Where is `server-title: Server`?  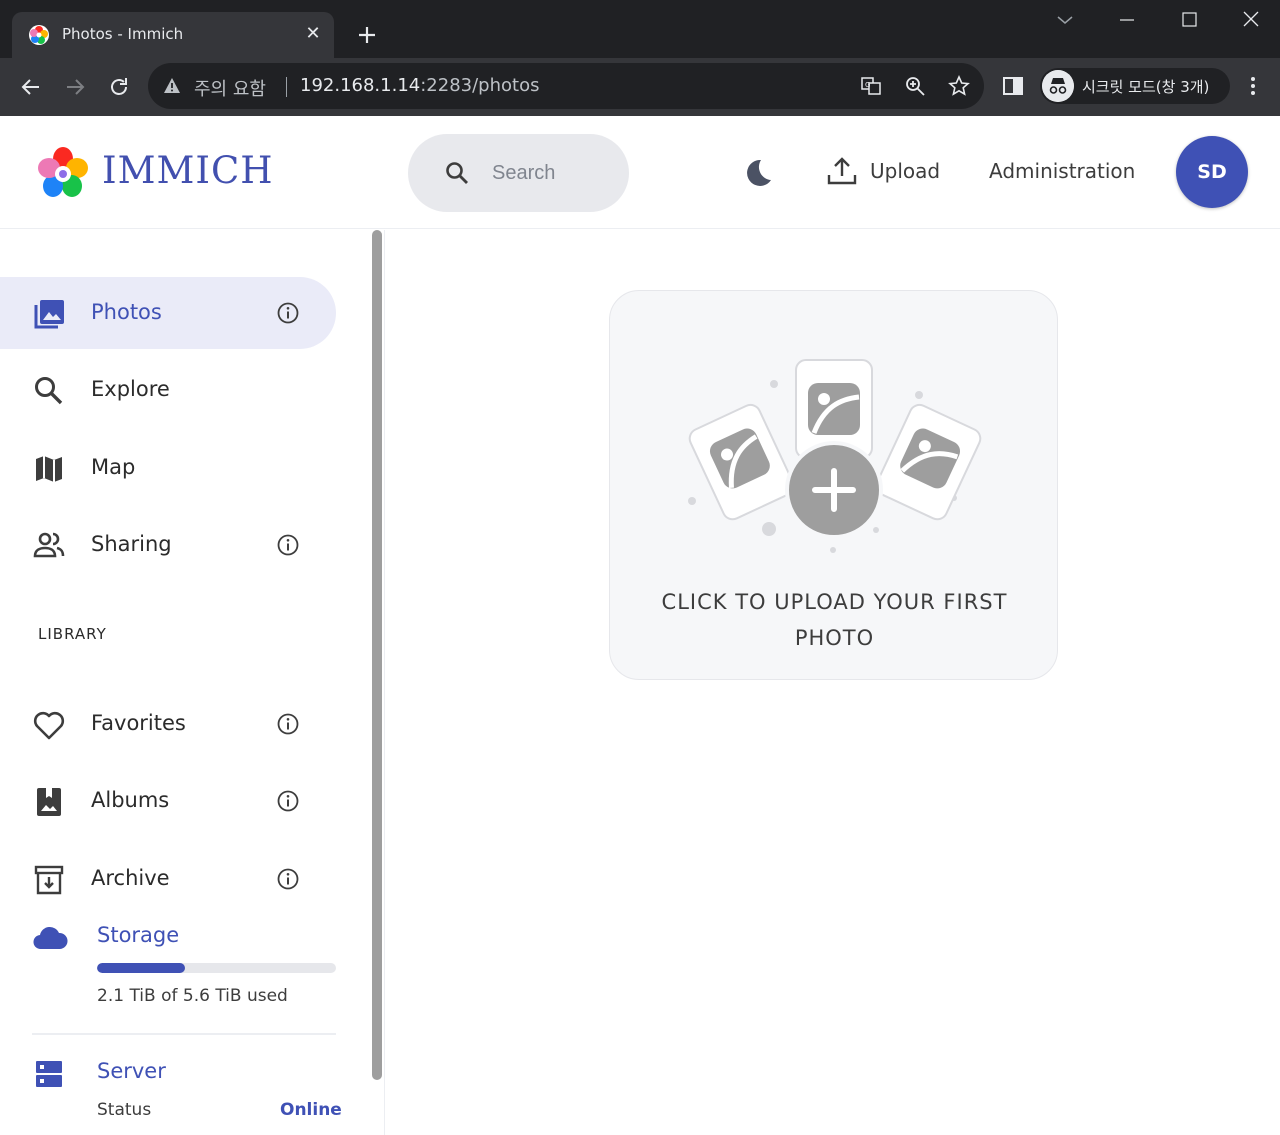
server-title: Server is located at coordinates (131, 1071).